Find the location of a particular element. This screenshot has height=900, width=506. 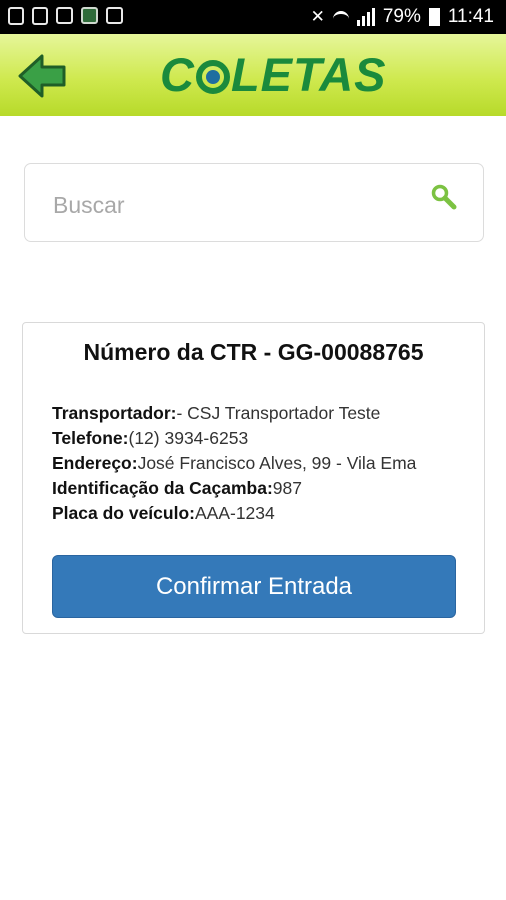

confirm-entry-button: Confirmar Entrada is located at coordinates (254, 586).